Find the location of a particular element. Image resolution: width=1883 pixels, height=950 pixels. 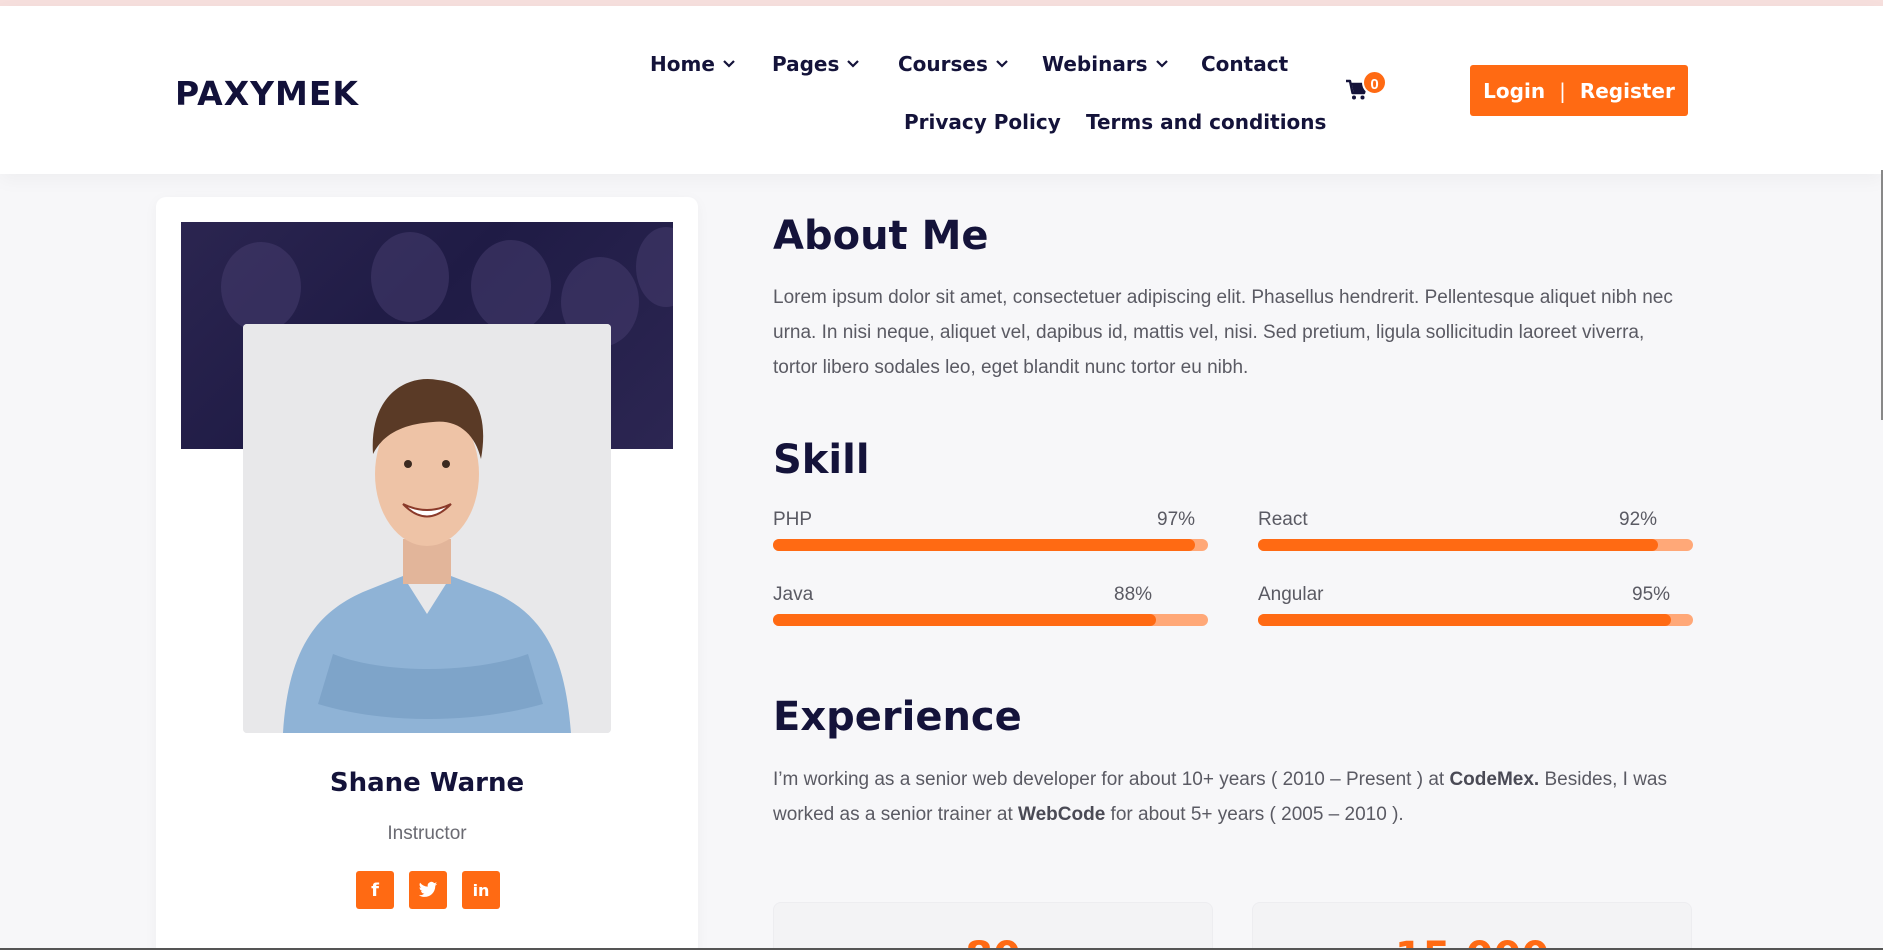

stat-card: 15,000 is located at coordinates (1472, 926).